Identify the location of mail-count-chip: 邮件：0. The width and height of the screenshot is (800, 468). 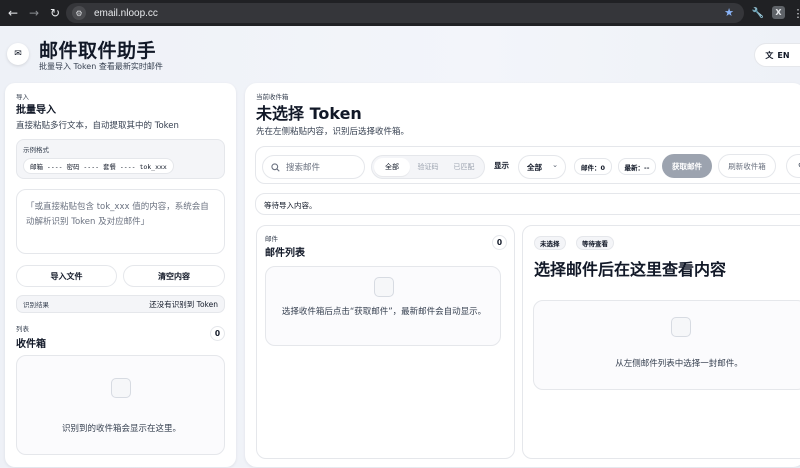
(593, 166).